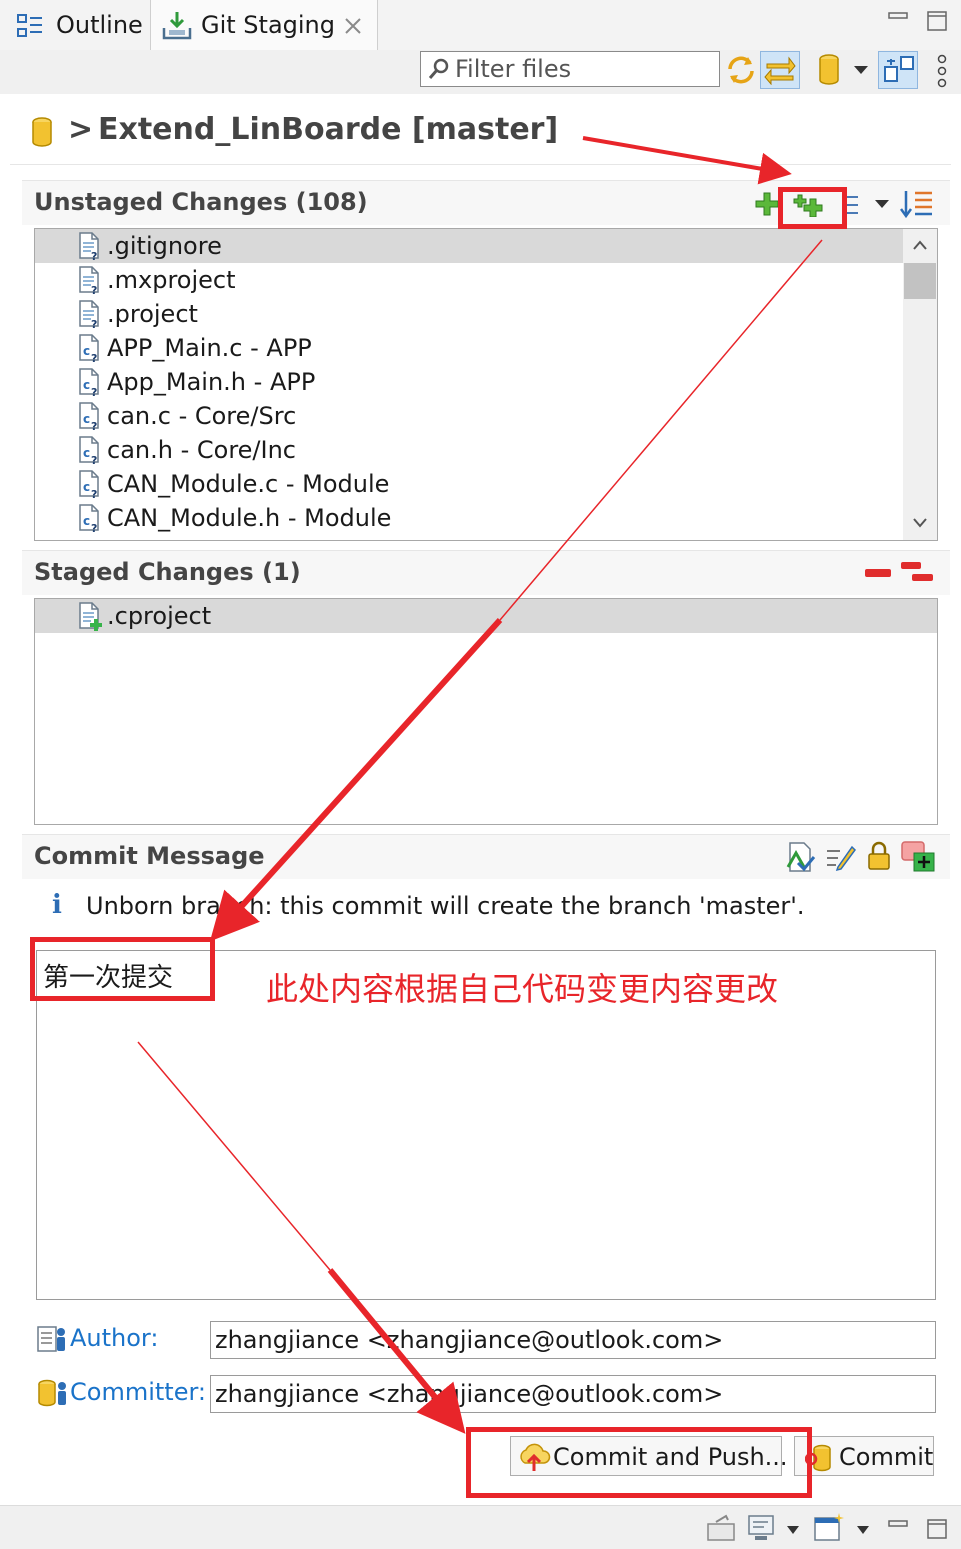 The width and height of the screenshot is (961, 1549). What do you see at coordinates (149, 856) in the screenshot?
I see `commit-message-title: Commit Message` at bounding box center [149, 856].